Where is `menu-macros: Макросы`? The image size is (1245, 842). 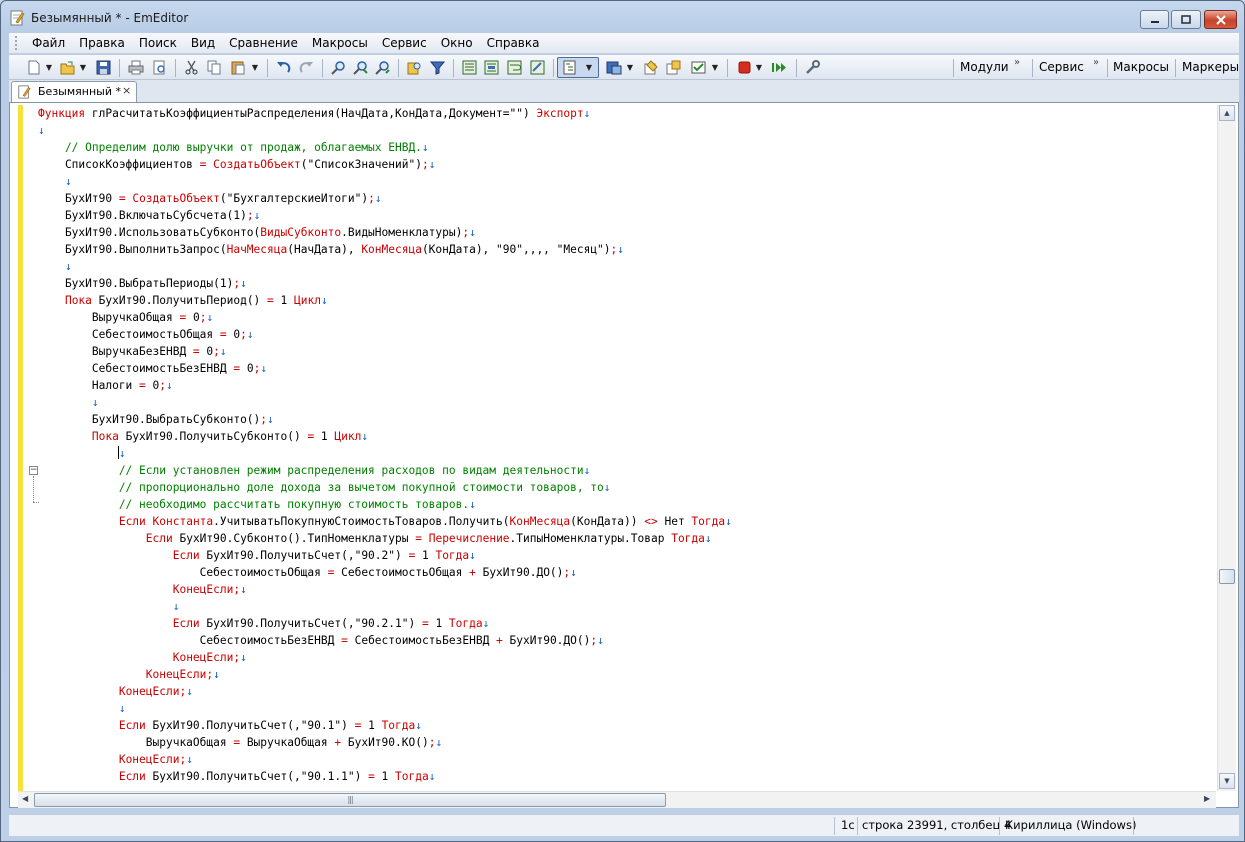
menu-macros: Макросы is located at coordinates (340, 43).